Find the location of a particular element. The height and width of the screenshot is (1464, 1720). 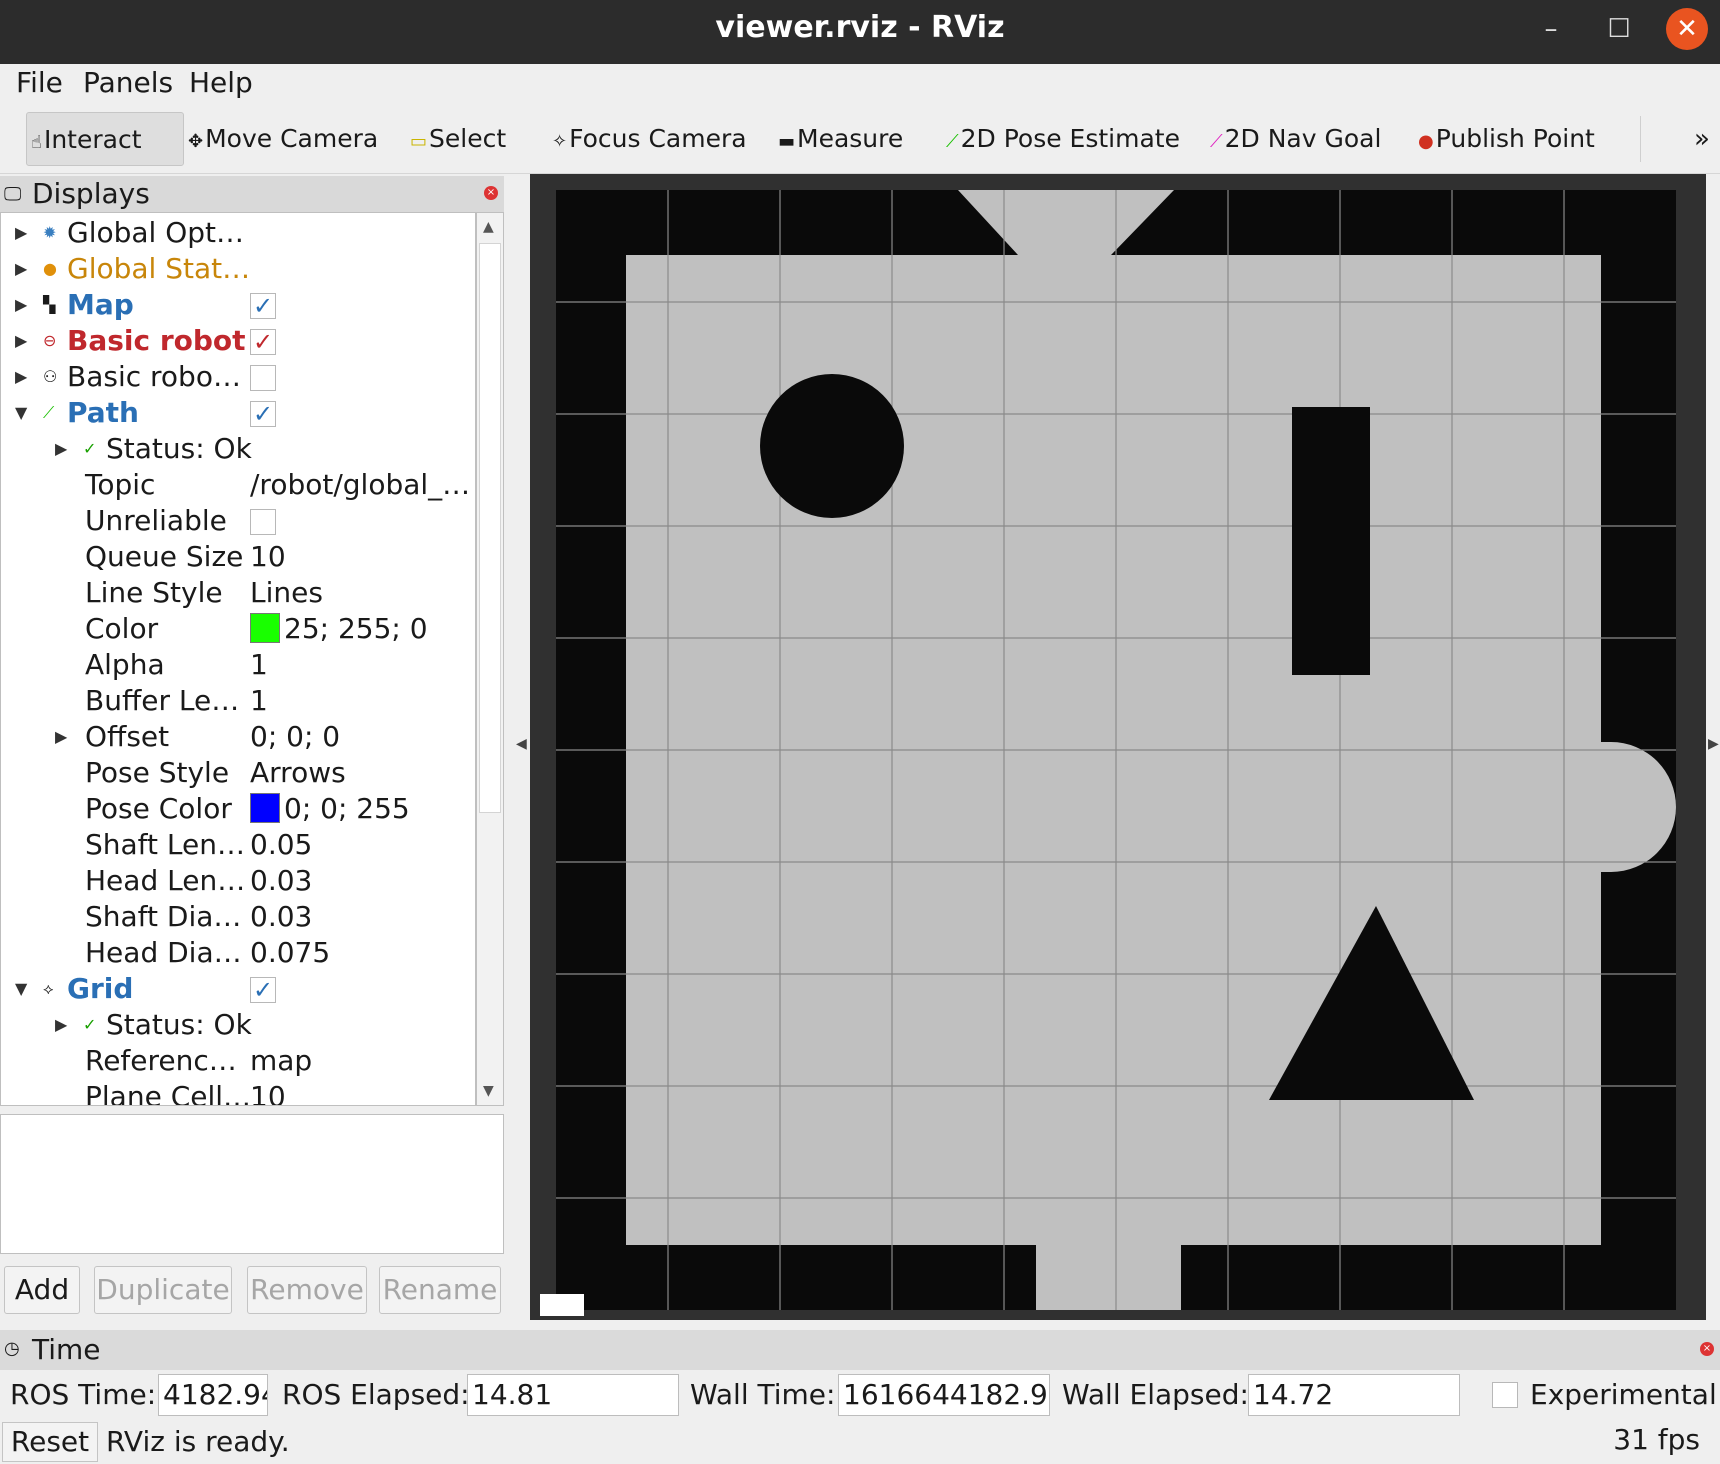

toolbar-overflow-button: » is located at coordinates (1702, 139).